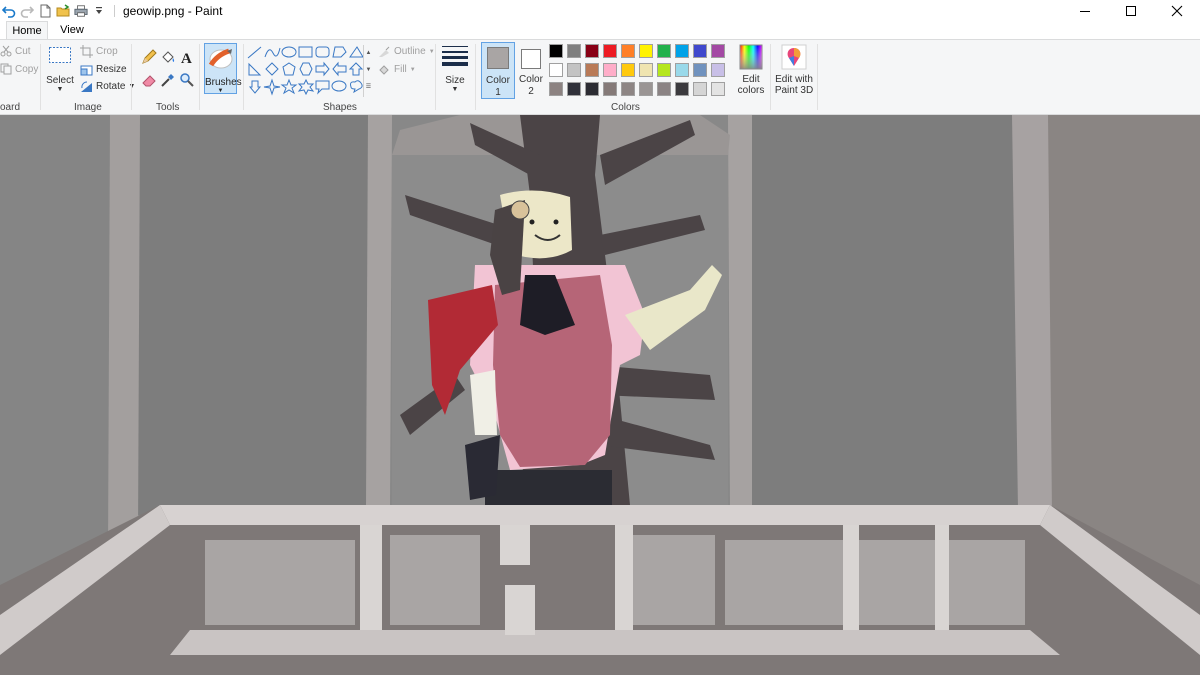 The image size is (1200, 675). Describe the element at coordinates (15, 51) in the screenshot. I see `cut-button: Cut` at that location.